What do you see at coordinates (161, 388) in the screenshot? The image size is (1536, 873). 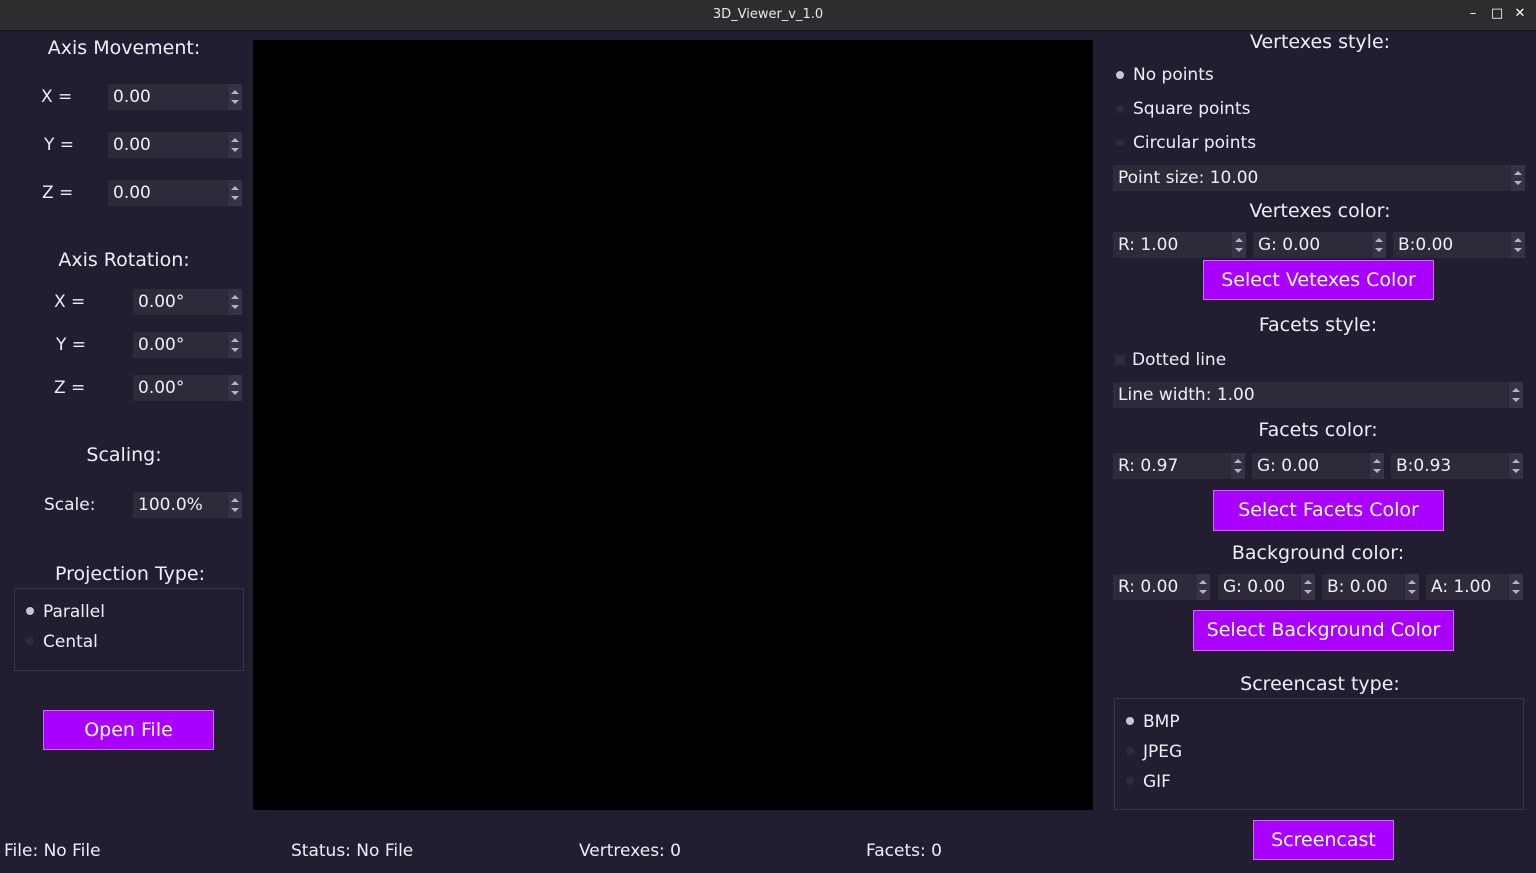 I see `rotate-z-value: 0.00°` at bounding box center [161, 388].